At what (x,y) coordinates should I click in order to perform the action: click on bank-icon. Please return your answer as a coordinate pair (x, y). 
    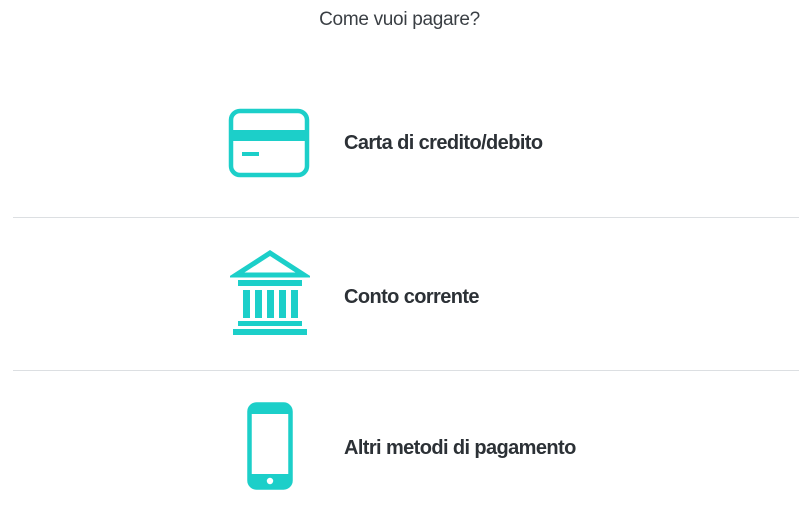
    Looking at the image, I should click on (270, 293).